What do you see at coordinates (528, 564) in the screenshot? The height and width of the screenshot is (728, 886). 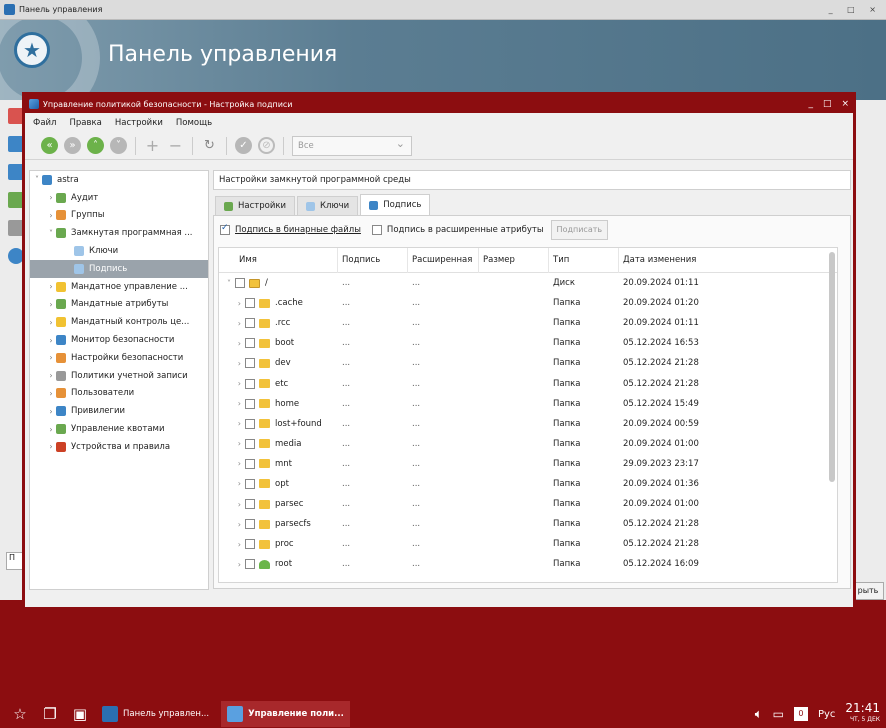 I see `table-row: › root...... Папка 05.12.2024 16:09` at bounding box center [528, 564].